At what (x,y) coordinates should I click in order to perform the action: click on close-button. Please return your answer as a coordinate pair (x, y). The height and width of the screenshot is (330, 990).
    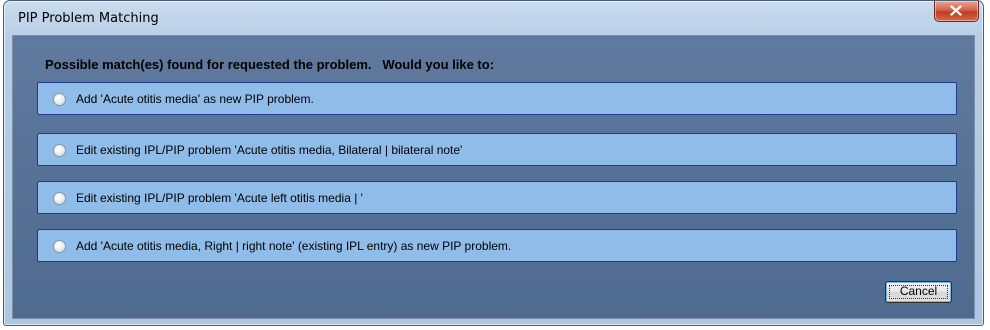
    Looking at the image, I should click on (956, 11).